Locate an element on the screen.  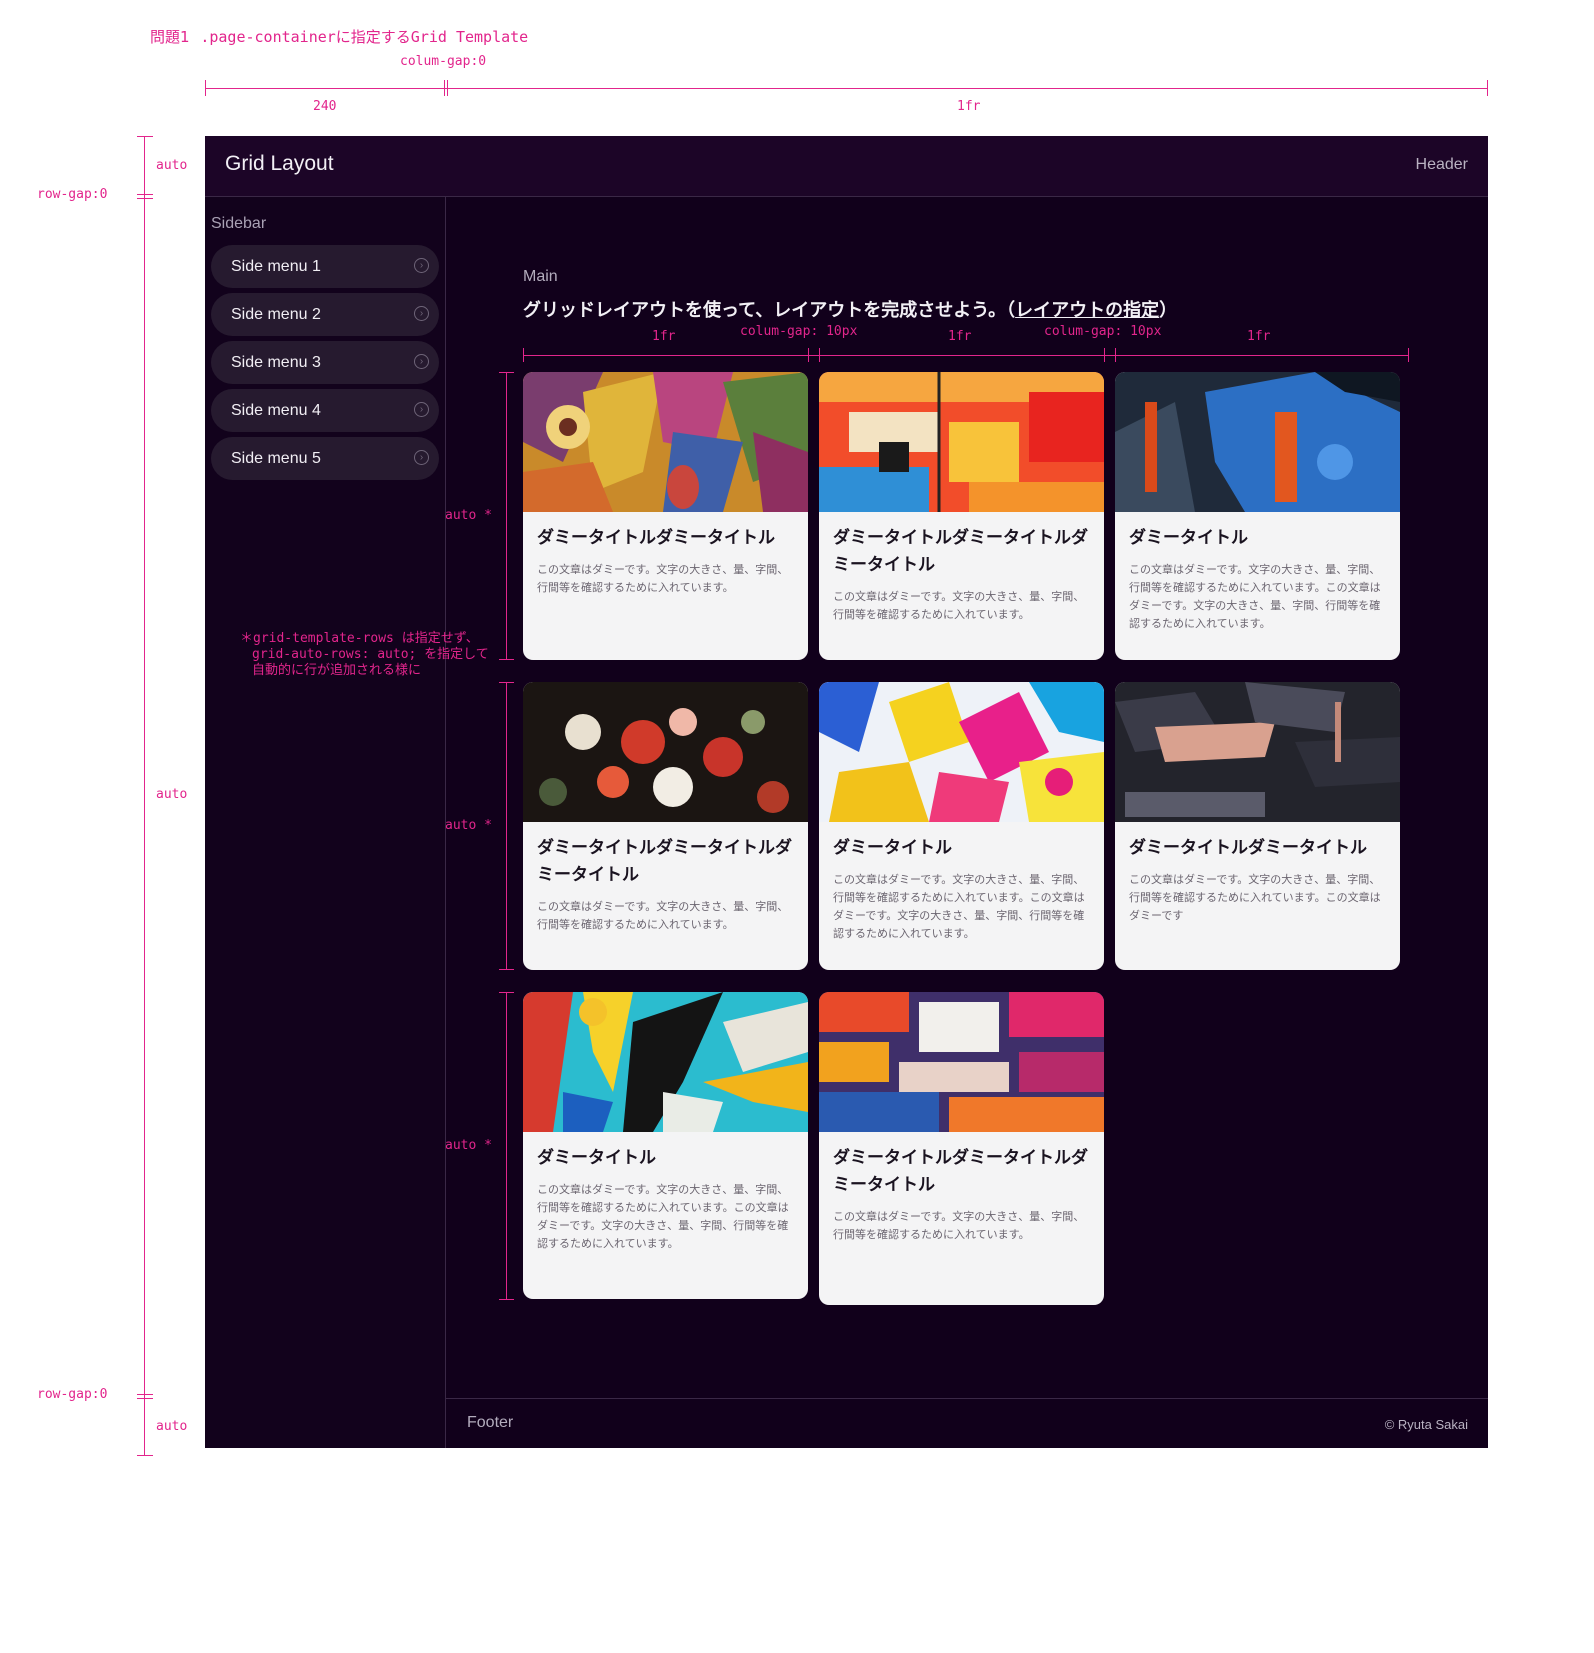
sidebar-item-label: Side menu 2 is located at coordinates (276, 314).